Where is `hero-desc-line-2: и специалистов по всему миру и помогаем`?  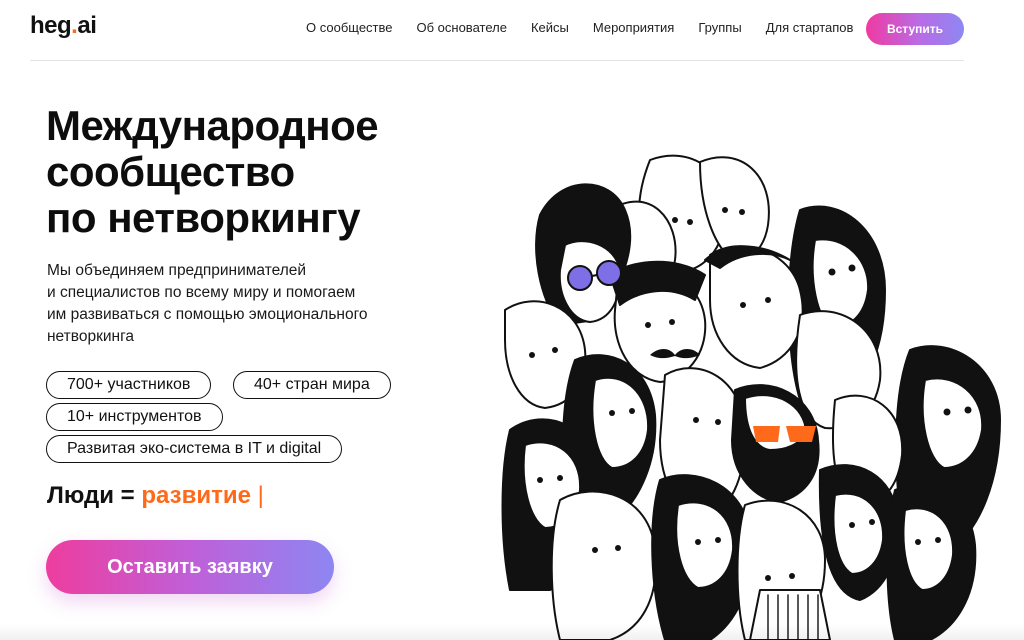 hero-desc-line-2: и специалистов по всему миру и помогаем is located at coordinates (201, 292).